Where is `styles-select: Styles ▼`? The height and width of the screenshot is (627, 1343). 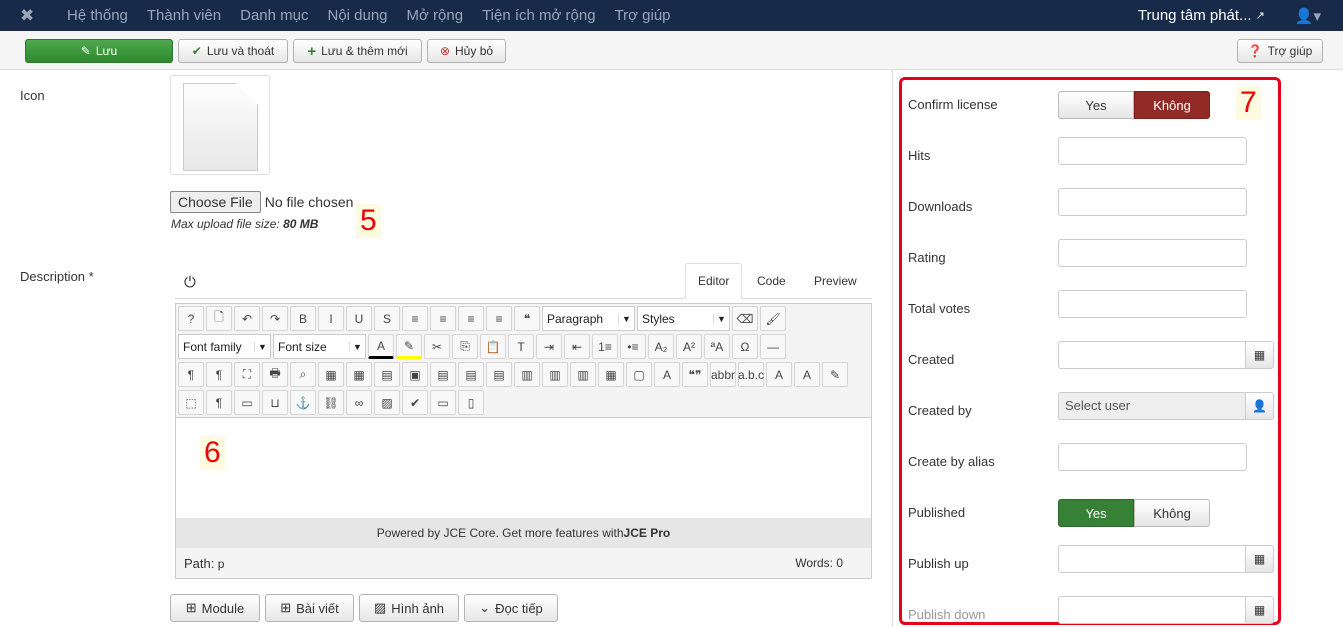 styles-select: Styles ▼ is located at coordinates (683, 318).